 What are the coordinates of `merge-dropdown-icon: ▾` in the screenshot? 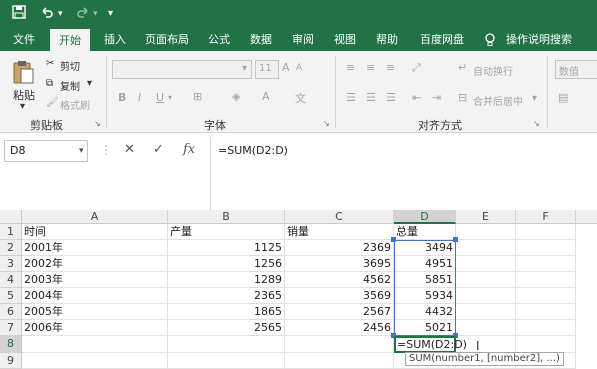 It's located at (534, 98).